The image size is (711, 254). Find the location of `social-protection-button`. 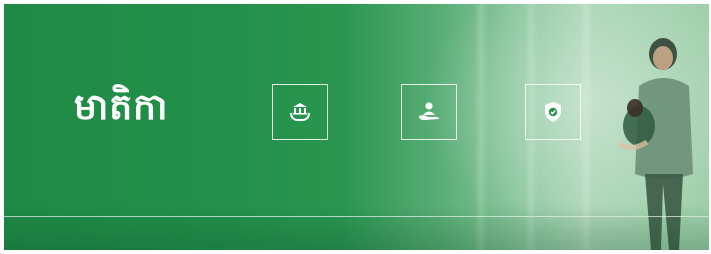

social-protection-button is located at coordinates (300, 112).